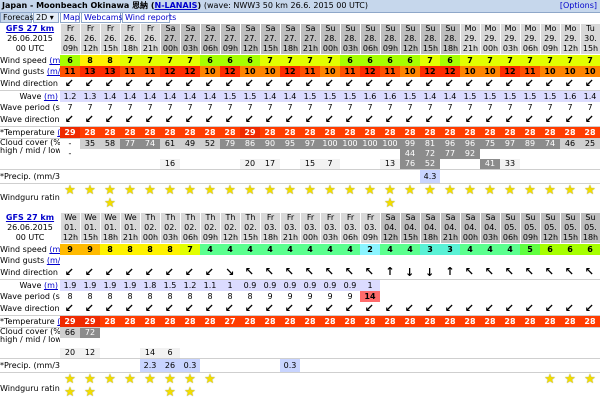  Describe the element at coordinates (176, 5) in the screenshot. I see `model-link: N-LANAIS` at that location.